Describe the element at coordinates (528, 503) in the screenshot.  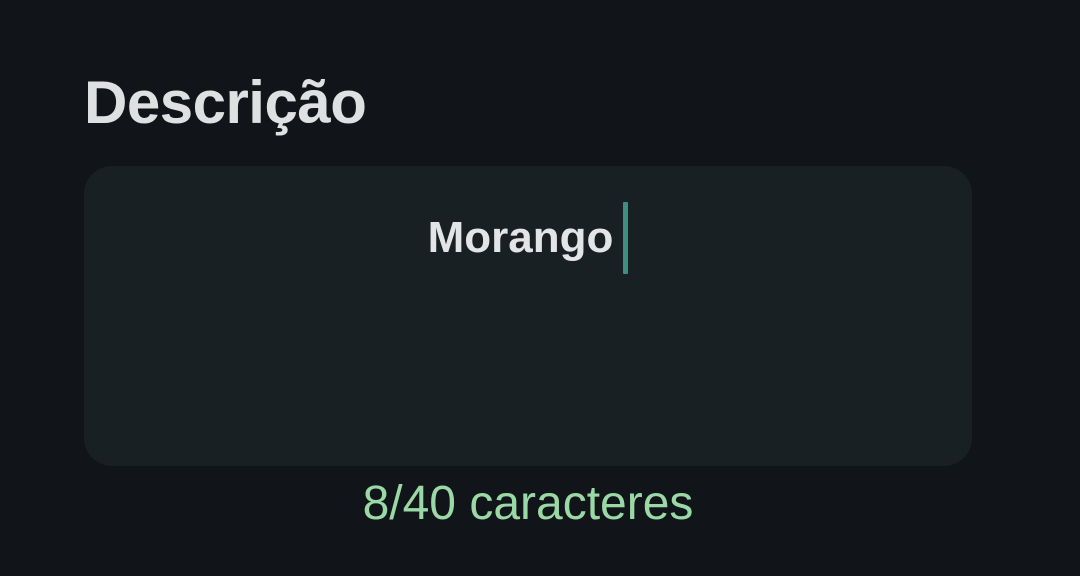
I see `character-counter: 8/40 caracteres` at that location.